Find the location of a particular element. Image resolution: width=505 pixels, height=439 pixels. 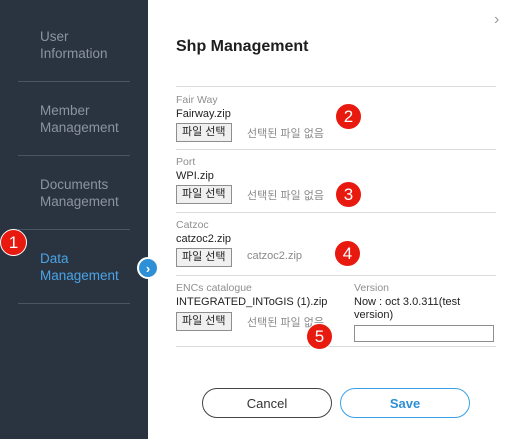

sidebar-item-documents-management: Documents Management is located at coordinates (74, 193).